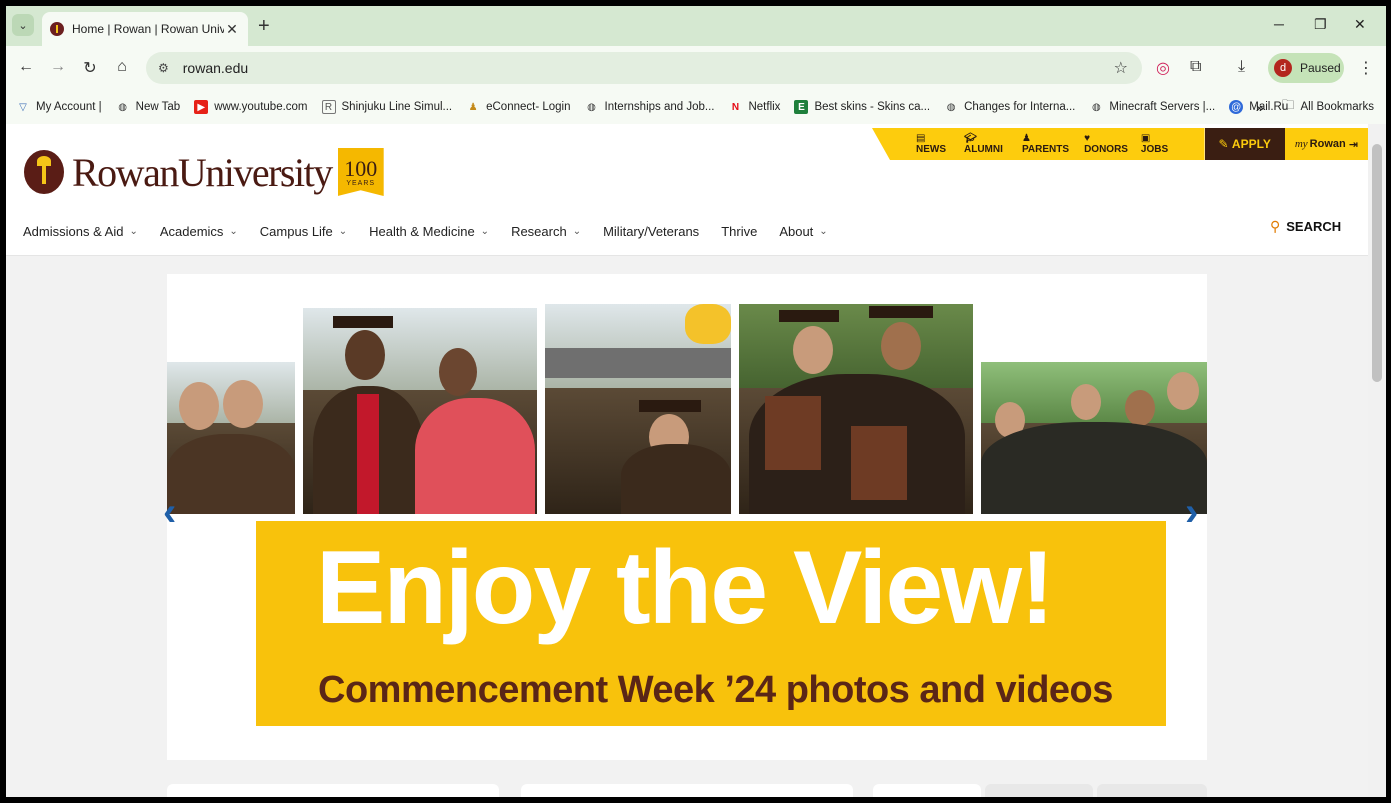 The height and width of the screenshot is (803, 1391). I want to click on news-link: ▤ NEWS, so click(934, 144).